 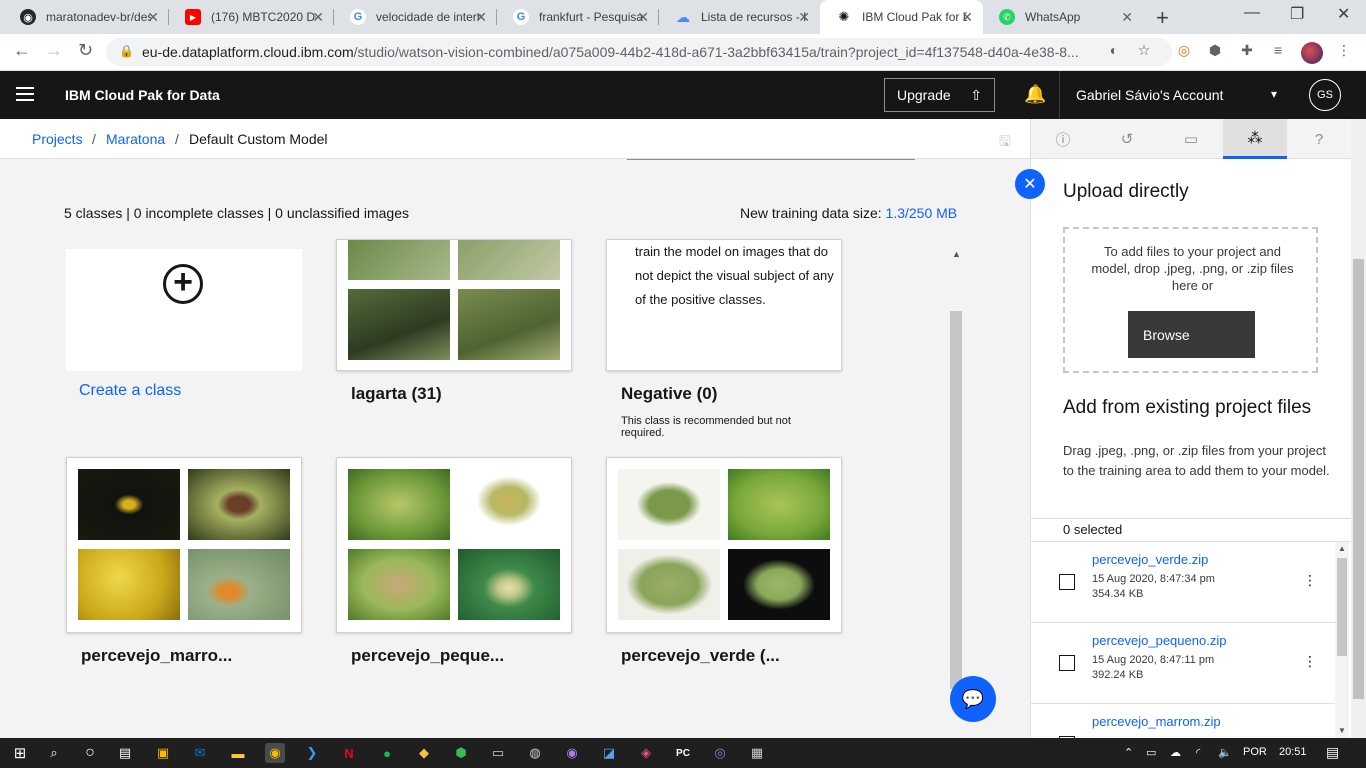 What do you see at coordinates (1176, 95) in the screenshot?
I see `account-switcher: Gabriel Sávio's Account ▾` at bounding box center [1176, 95].